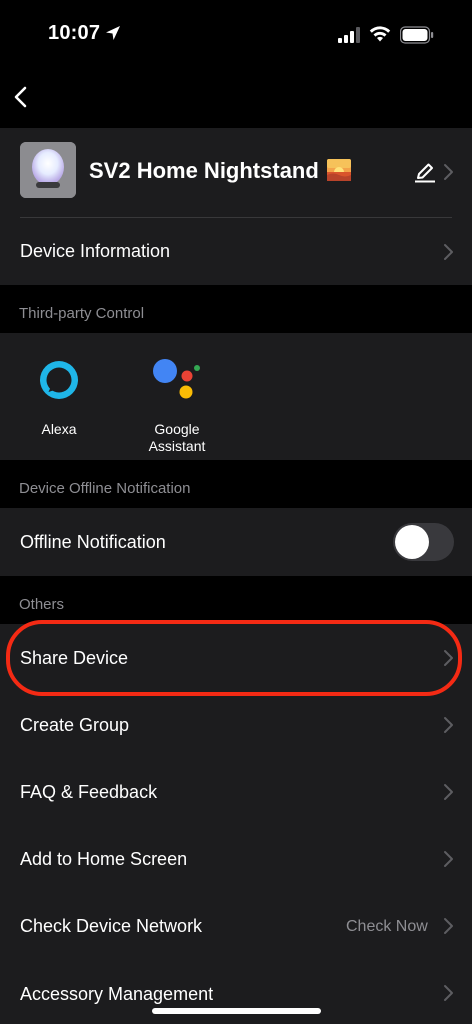 This screenshot has height=1024, width=472. Describe the element at coordinates (236, 251) in the screenshot. I see `device-information-row: Device Information` at that location.